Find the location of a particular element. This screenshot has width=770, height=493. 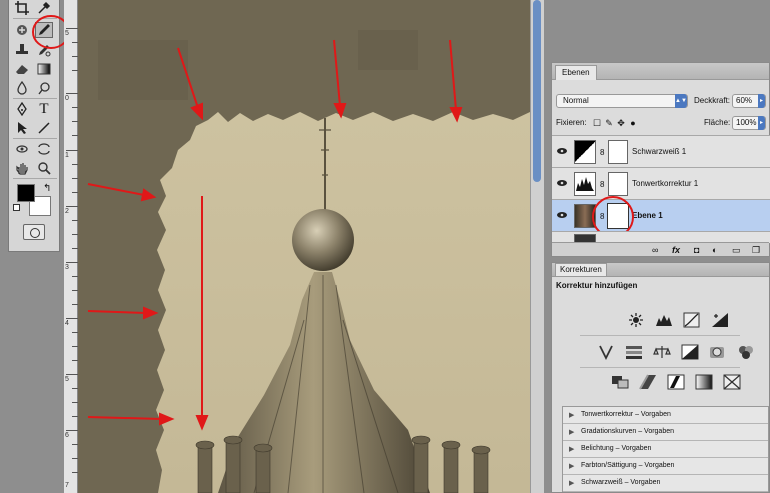

vibrance-icon is located at coordinates (606, 352).